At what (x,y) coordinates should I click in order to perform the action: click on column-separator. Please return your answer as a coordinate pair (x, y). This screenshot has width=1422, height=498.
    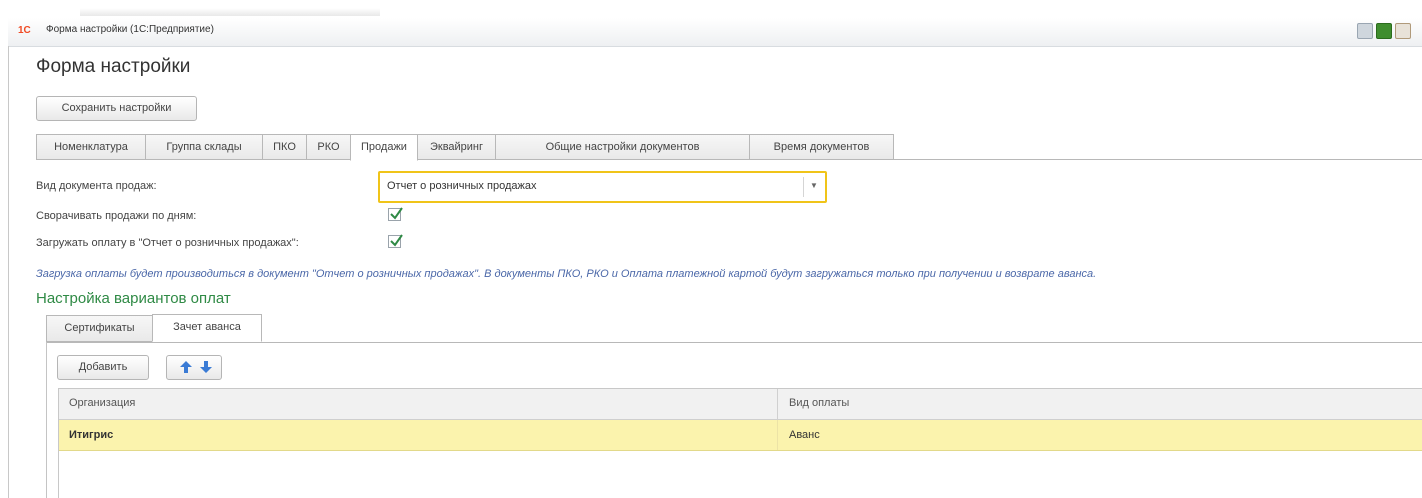
    Looking at the image, I should click on (777, 404).